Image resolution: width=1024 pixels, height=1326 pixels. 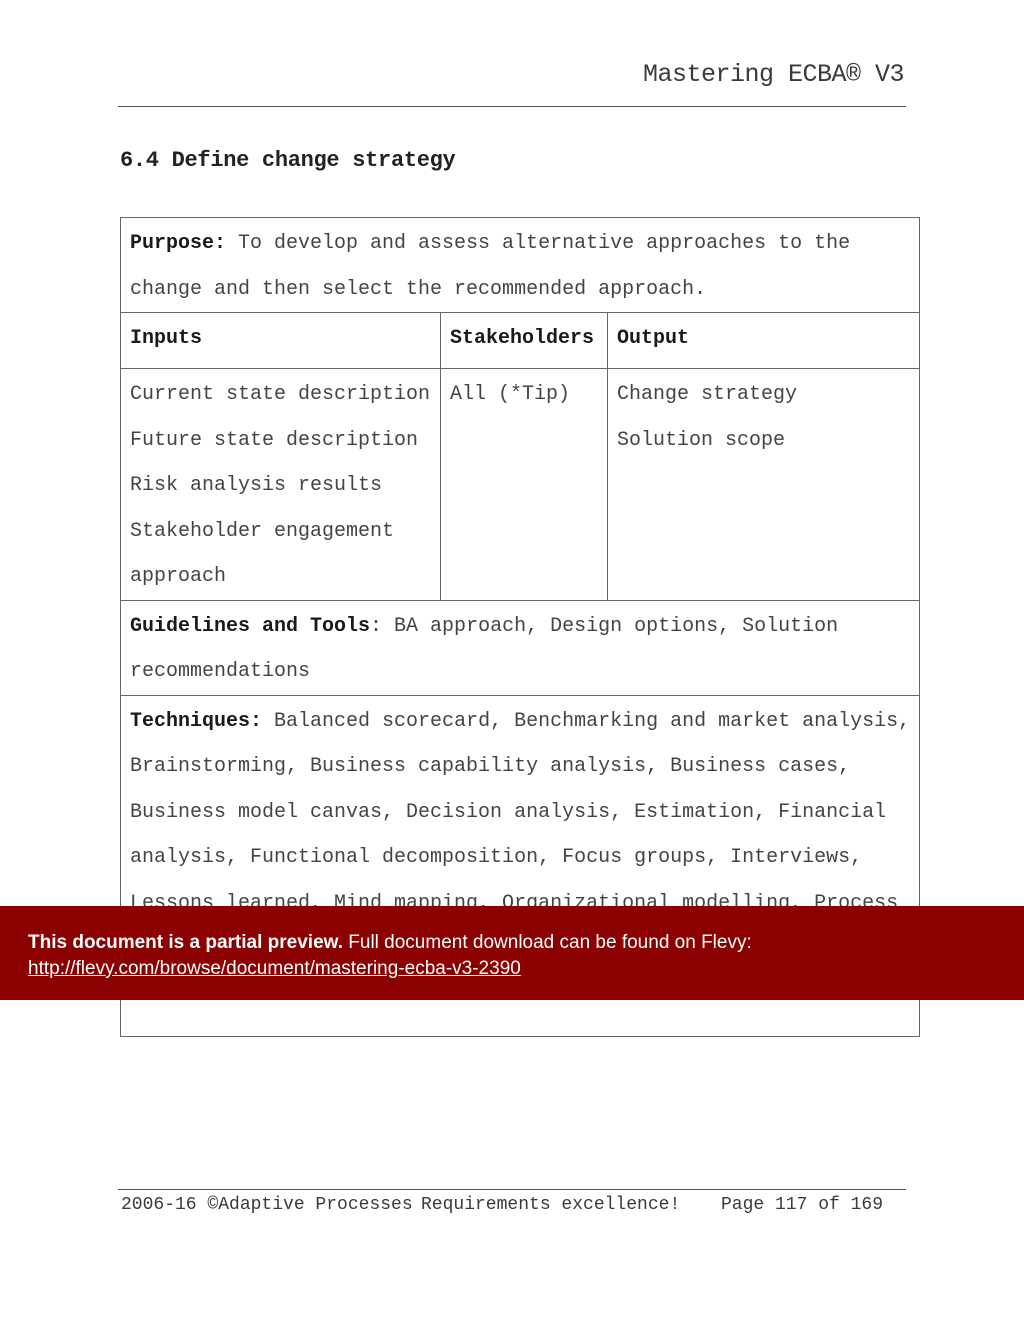 What do you see at coordinates (604, 626) in the screenshot?
I see `guidelines-text-line-1: : BA approach, Design options, Solution` at bounding box center [604, 626].